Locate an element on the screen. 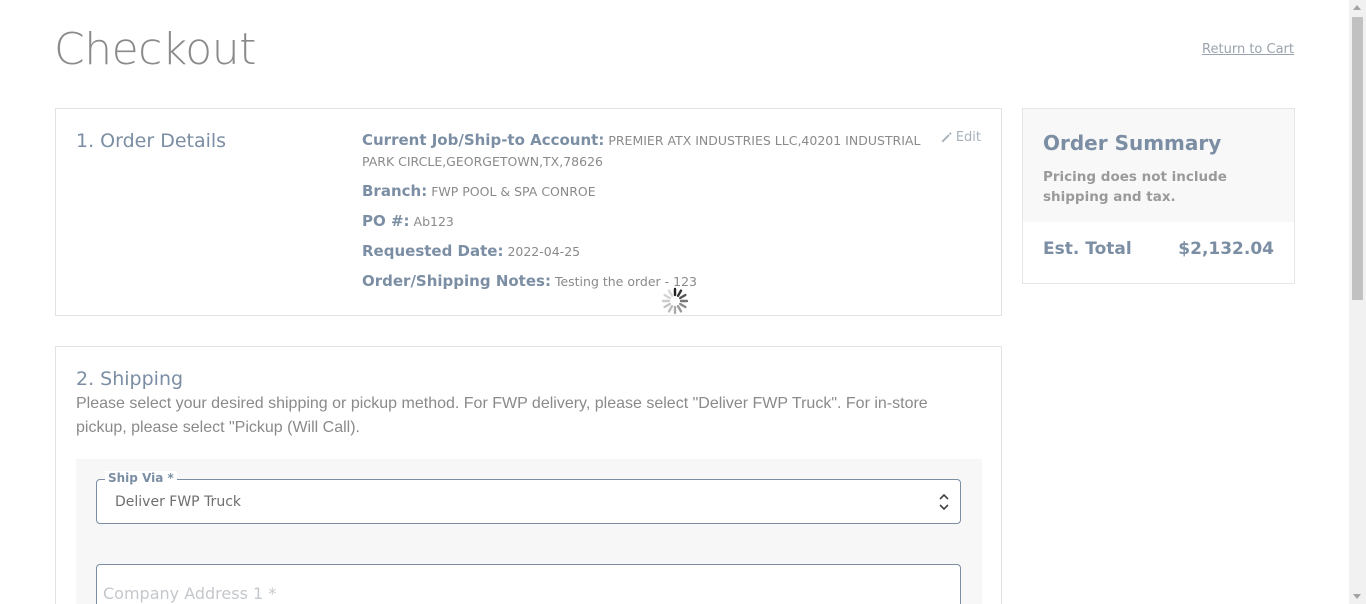 The height and width of the screenshot is (604, 1366). company-address-1-field is located at coordinates (528, 584).